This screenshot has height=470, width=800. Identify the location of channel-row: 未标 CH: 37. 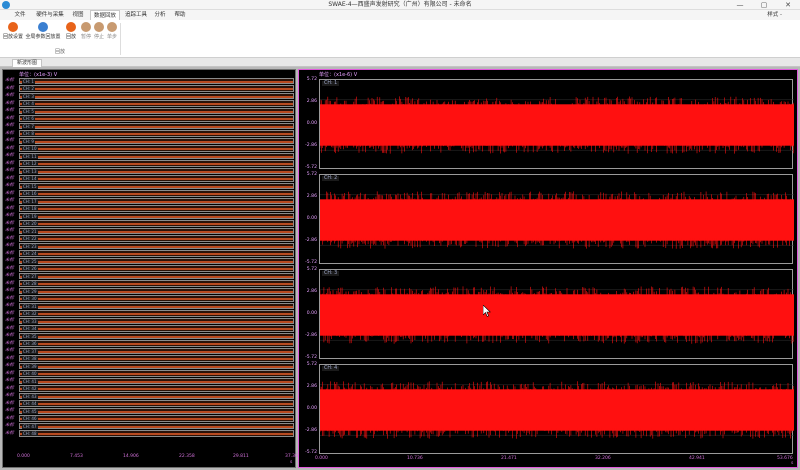
(150, 351).